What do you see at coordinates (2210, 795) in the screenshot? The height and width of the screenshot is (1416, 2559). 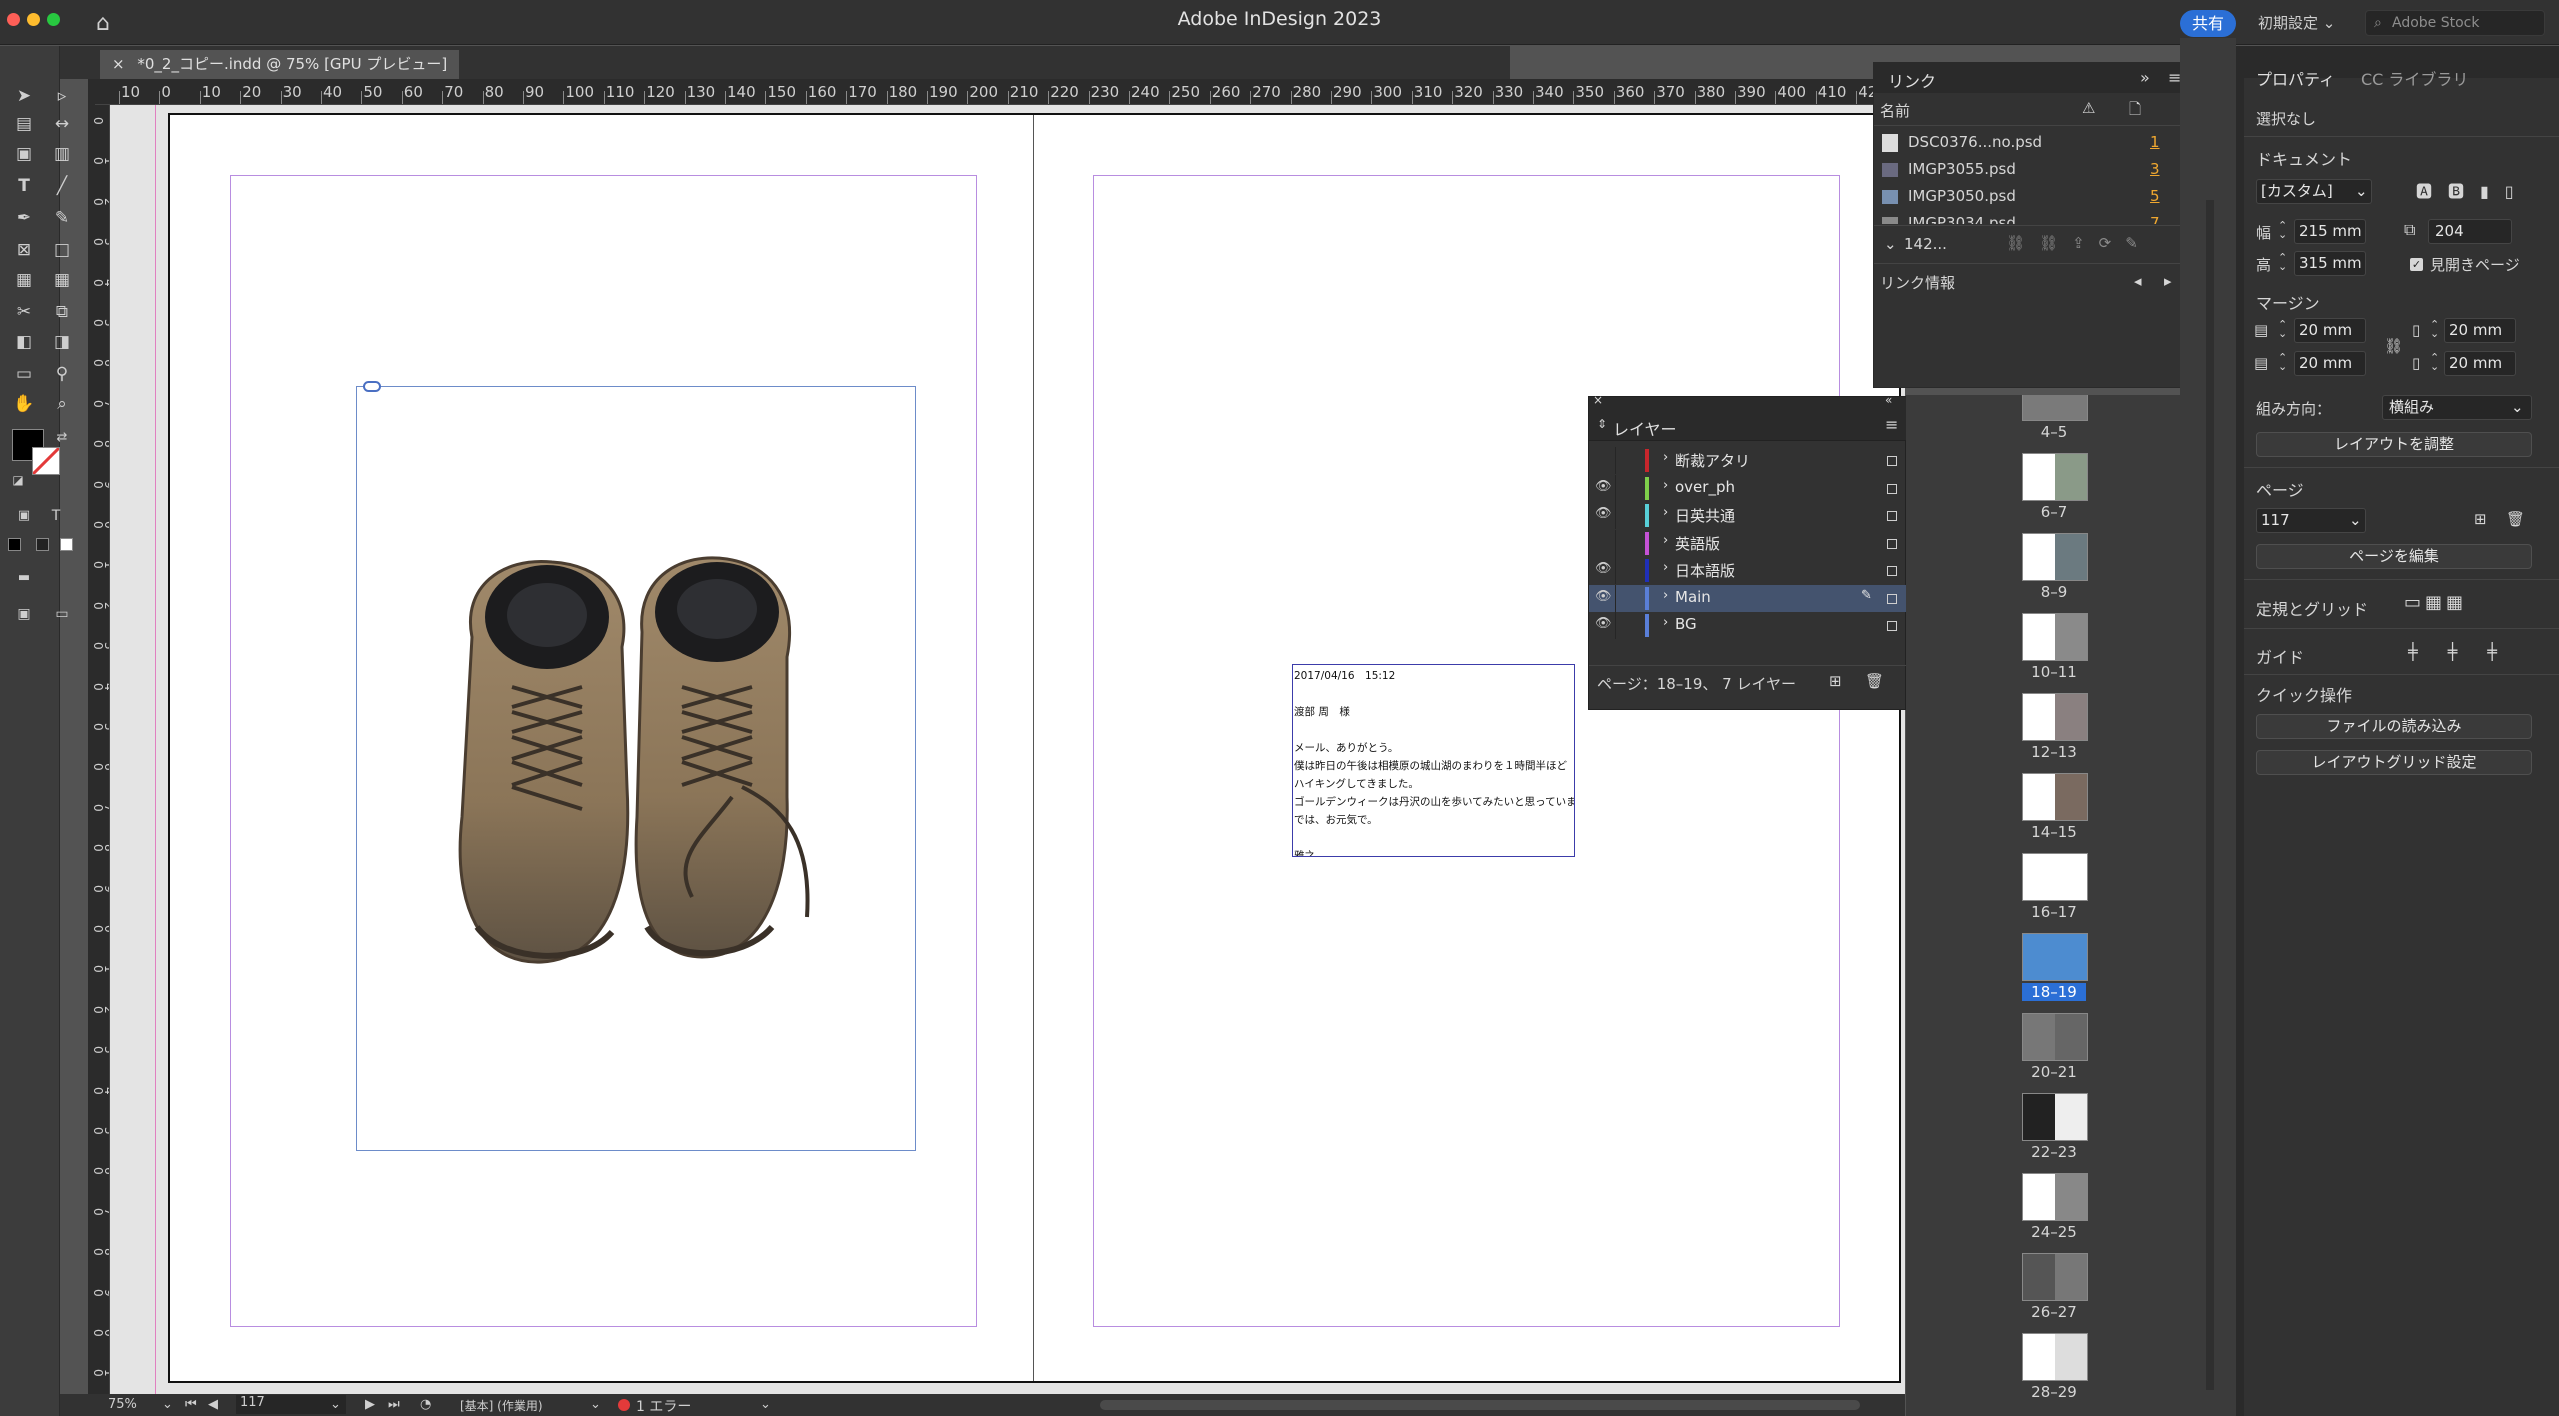 I see `pages-scrollbar` at bounding box center [2210, 795].